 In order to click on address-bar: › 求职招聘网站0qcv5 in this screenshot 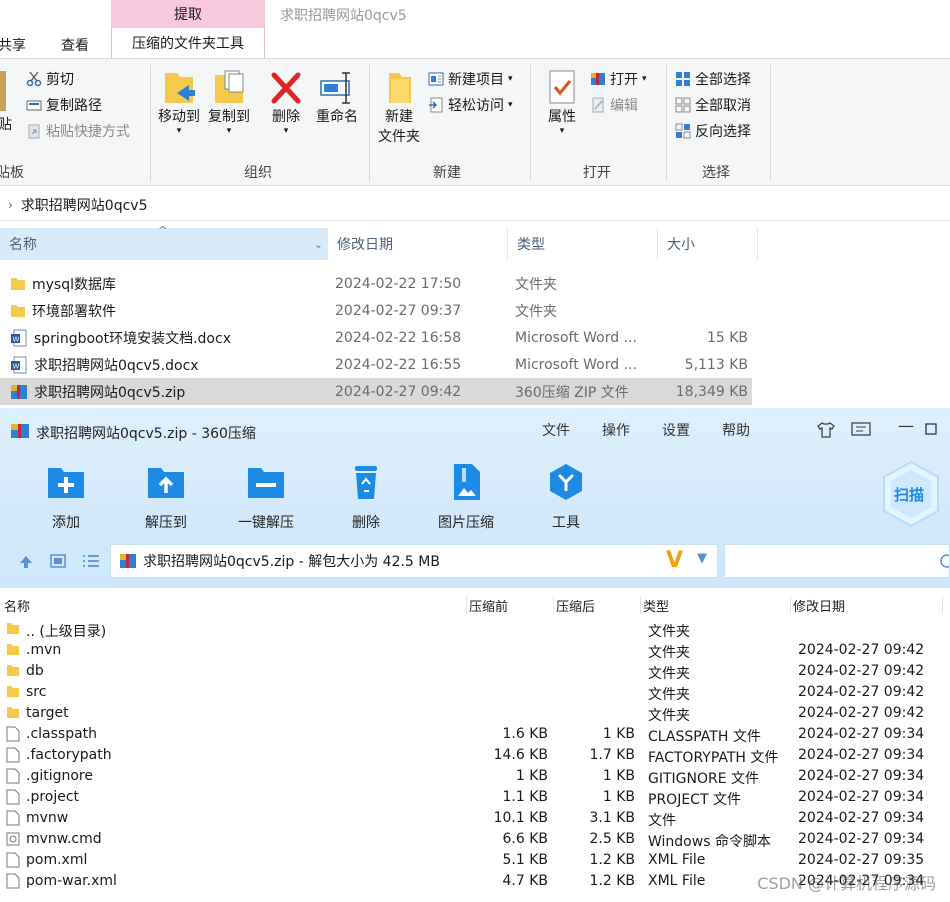, I will do `click(475, 205)`.